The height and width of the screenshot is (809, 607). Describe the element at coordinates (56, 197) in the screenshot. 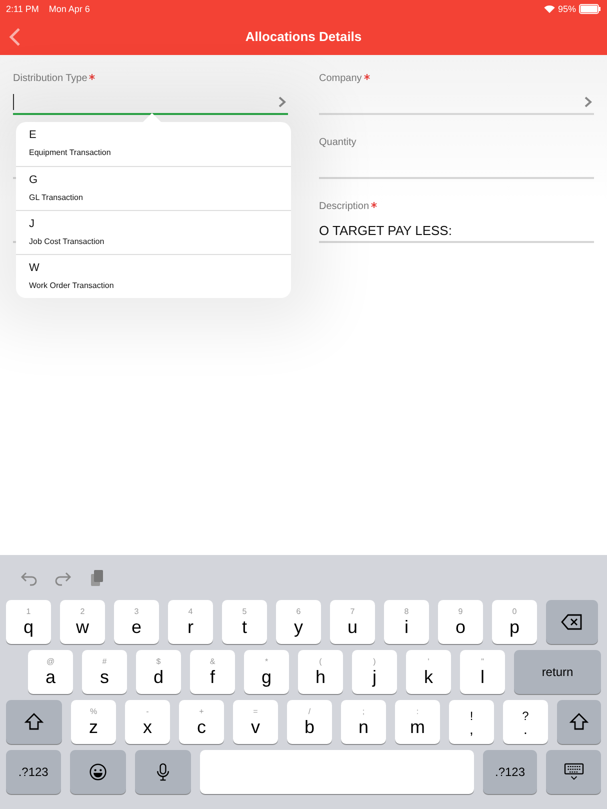

I see `option-label: GL Transaction` at that location.